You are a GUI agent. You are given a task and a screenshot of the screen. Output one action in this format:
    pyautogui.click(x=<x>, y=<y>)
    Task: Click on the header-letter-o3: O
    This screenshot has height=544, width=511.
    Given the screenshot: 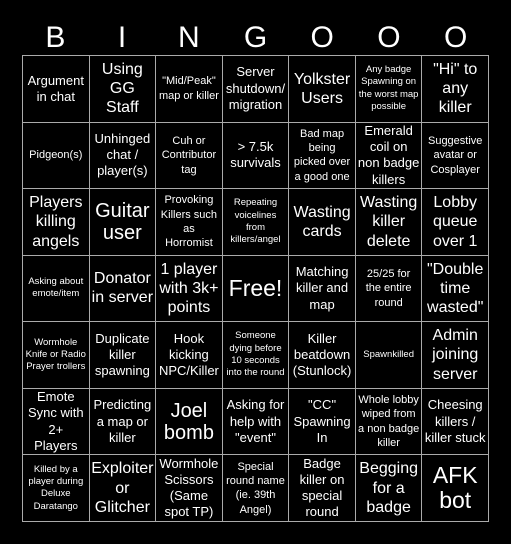 What is the action you would take?
    pyautogui.click(x=455, y=37)
    